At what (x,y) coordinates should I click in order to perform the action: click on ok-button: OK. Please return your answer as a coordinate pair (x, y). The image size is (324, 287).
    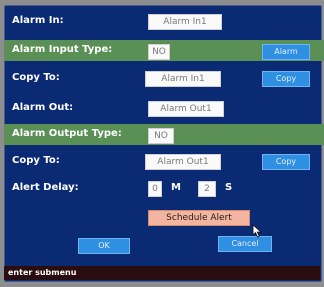
    Looking at the image, I should click on (104, 246).